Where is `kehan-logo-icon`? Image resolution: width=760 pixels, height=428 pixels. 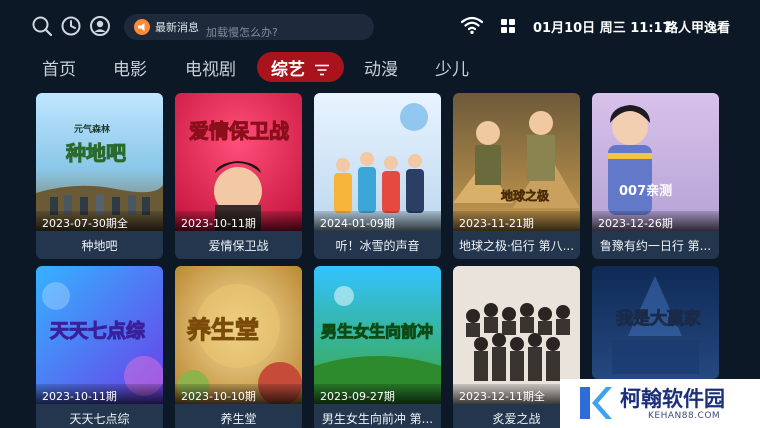
kehan-logo-icon is located at coordinates (592, 403).